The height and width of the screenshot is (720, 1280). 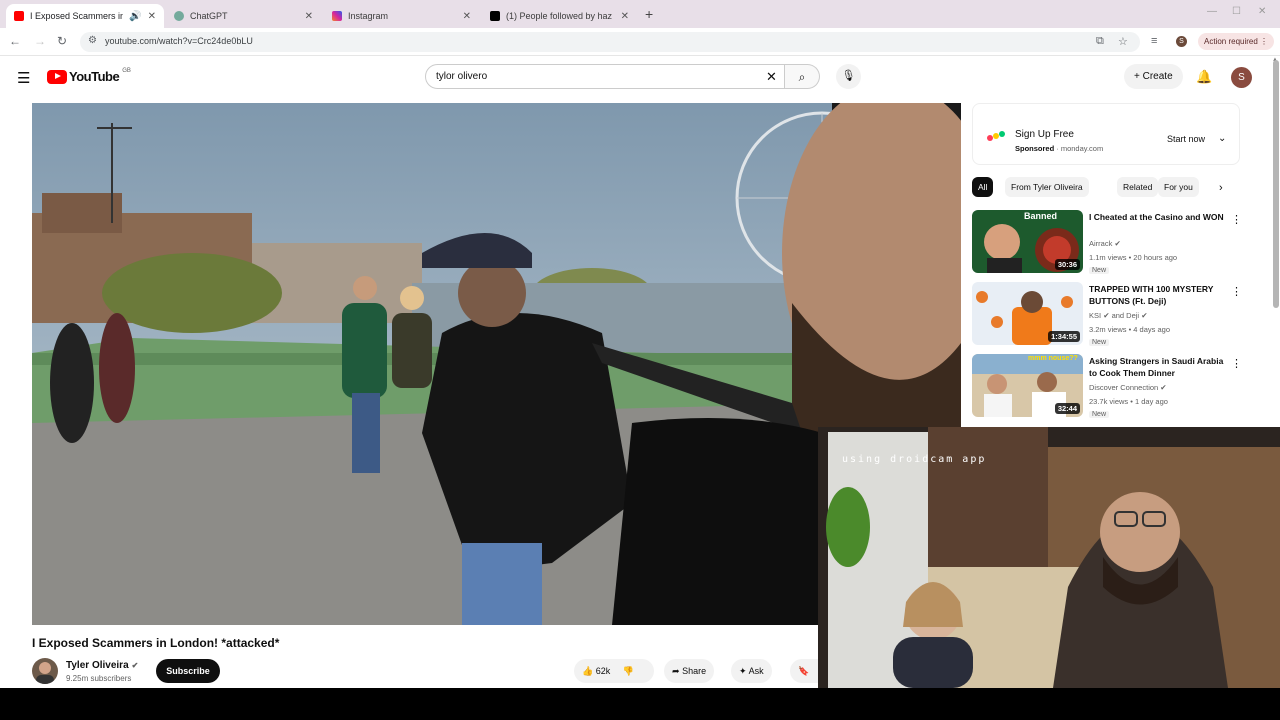 I want to click on tab-instagram: Instagram ✕, so click(x=401, y=16).